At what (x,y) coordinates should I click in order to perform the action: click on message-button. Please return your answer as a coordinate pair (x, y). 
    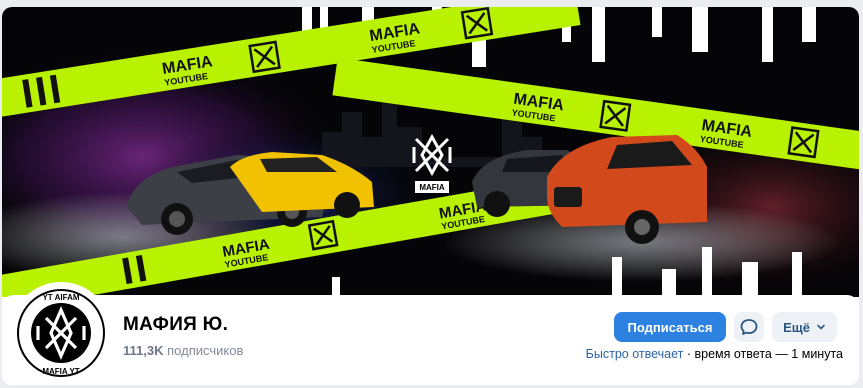
    Looking at the image, I should click on (749, 327).